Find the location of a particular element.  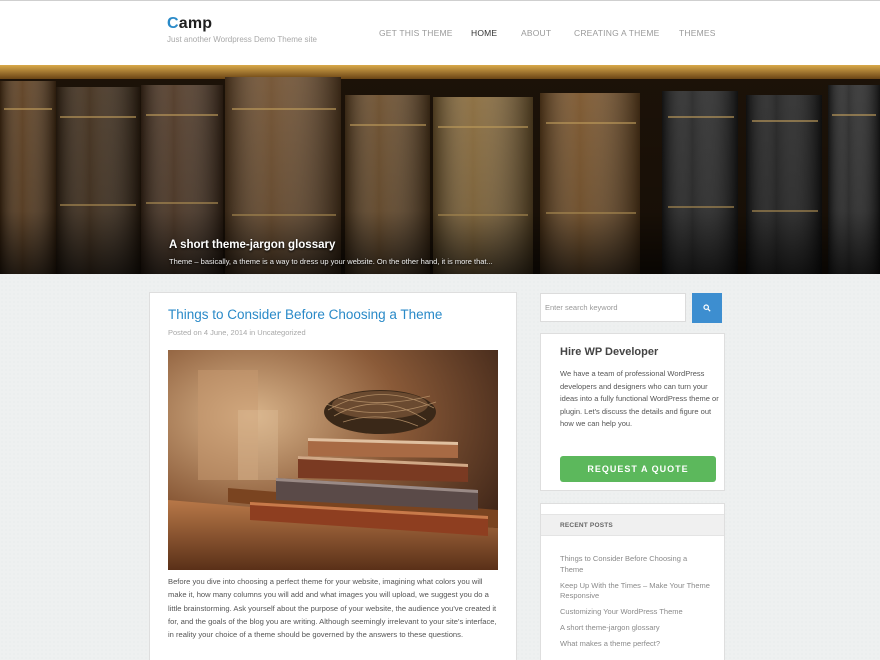

list-item: What makes a theme perfect? is located at coordinates (635, 644).